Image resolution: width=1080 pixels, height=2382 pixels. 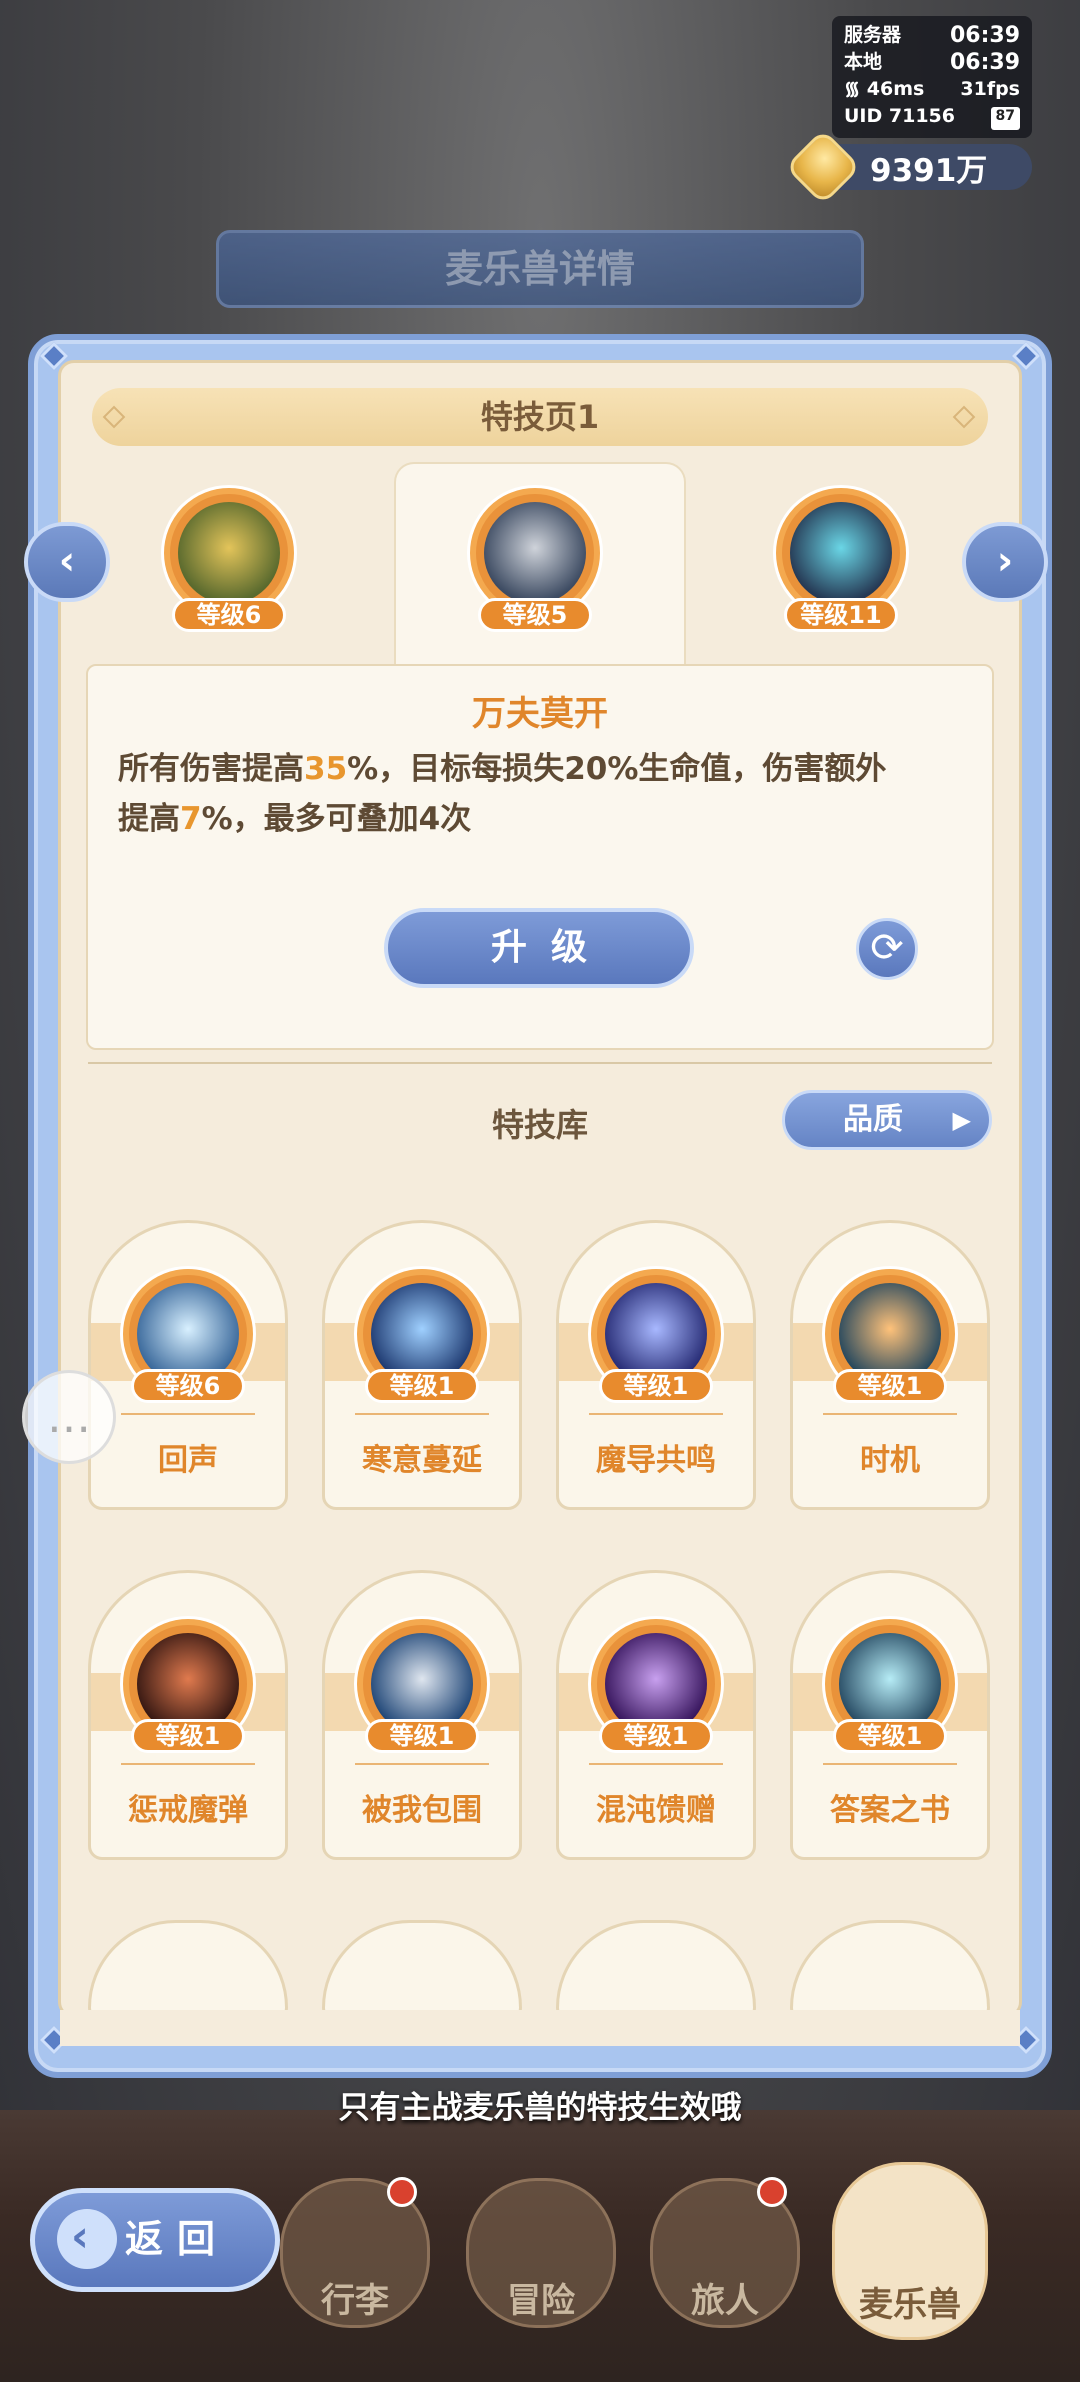 I want to click on coin-icon, so click(x=823, y=167).